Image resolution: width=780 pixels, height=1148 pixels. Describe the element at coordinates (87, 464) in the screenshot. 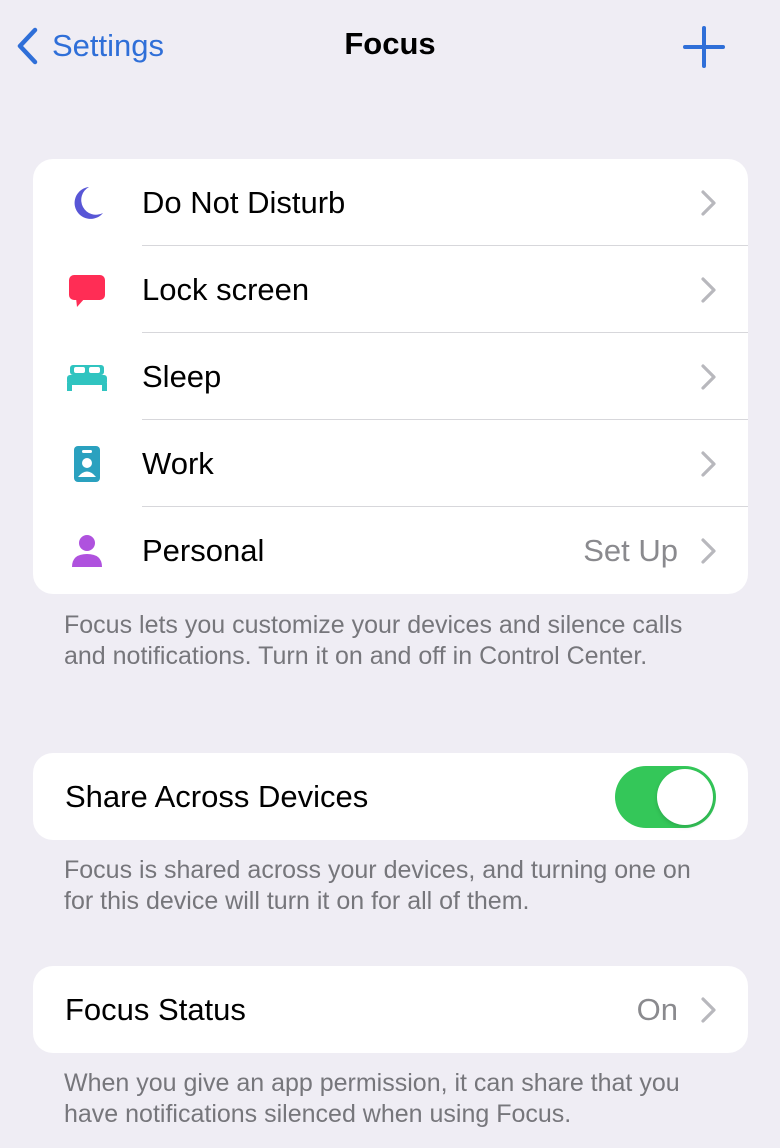

I see `id-badge-icon` at that location.